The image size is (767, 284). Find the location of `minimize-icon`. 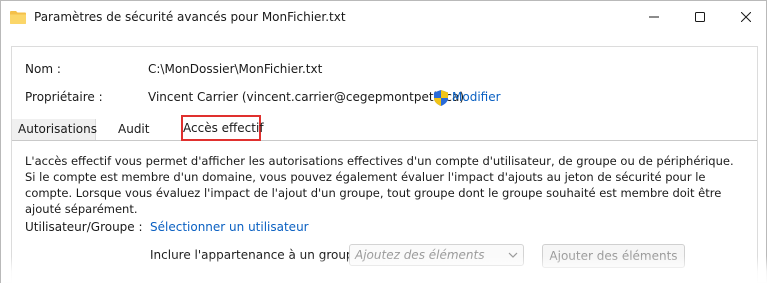

minimize-icon is located at coordinates (654, 17).